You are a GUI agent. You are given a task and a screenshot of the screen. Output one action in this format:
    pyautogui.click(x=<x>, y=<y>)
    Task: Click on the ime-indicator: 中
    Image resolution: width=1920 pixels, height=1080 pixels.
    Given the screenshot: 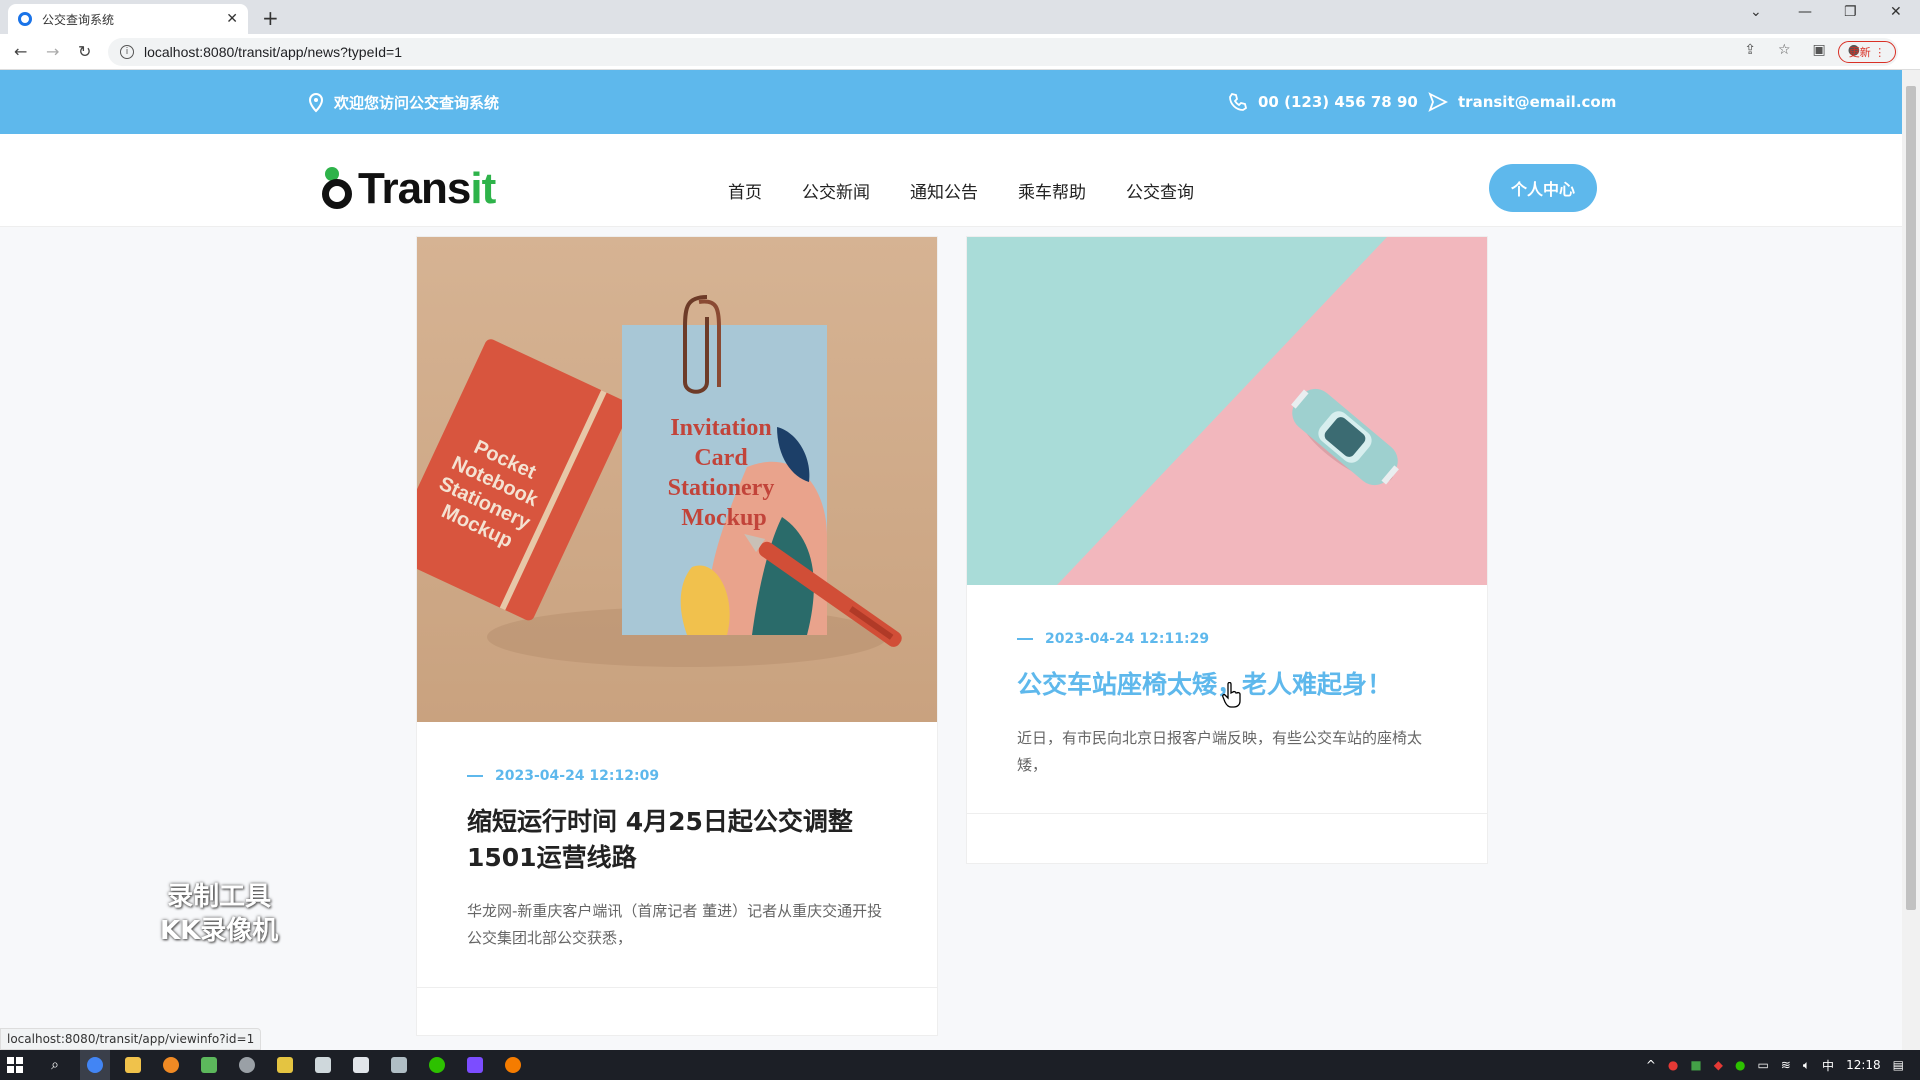 What is the action you would take?
    pyautogui.click(x=1828, y=1065)
    